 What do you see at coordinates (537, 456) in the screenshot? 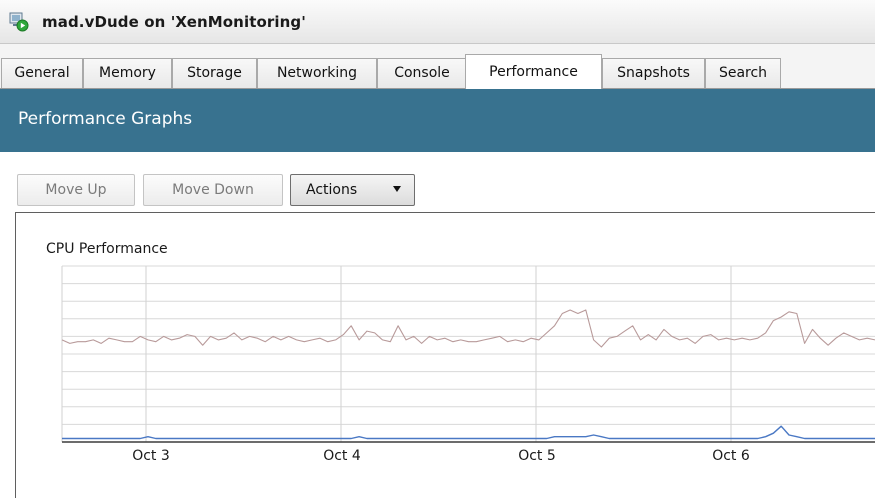
I see `x-tick-label: Oct 5` at bounding box center [537, 456].